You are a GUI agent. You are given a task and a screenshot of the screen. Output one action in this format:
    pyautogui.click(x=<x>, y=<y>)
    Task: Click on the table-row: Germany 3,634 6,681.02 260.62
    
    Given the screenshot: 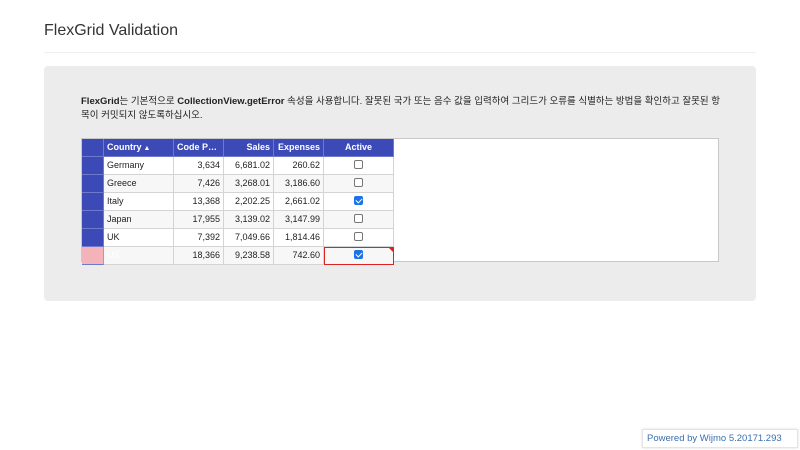 What is the action you would take?
    pyautogui.click(x=238, y=166)
    